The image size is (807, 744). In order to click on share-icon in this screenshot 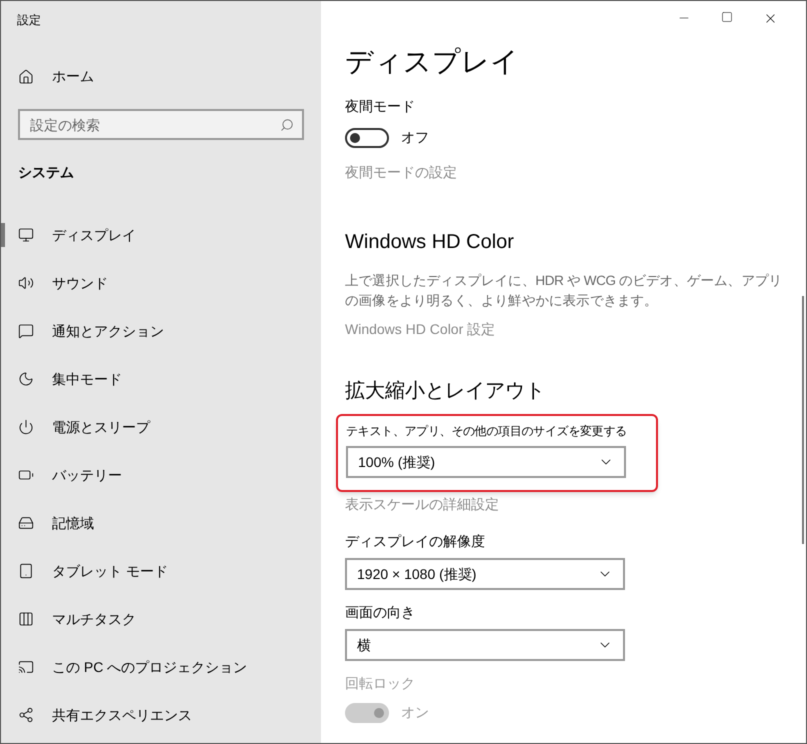, I will do `click(26, 715)`.